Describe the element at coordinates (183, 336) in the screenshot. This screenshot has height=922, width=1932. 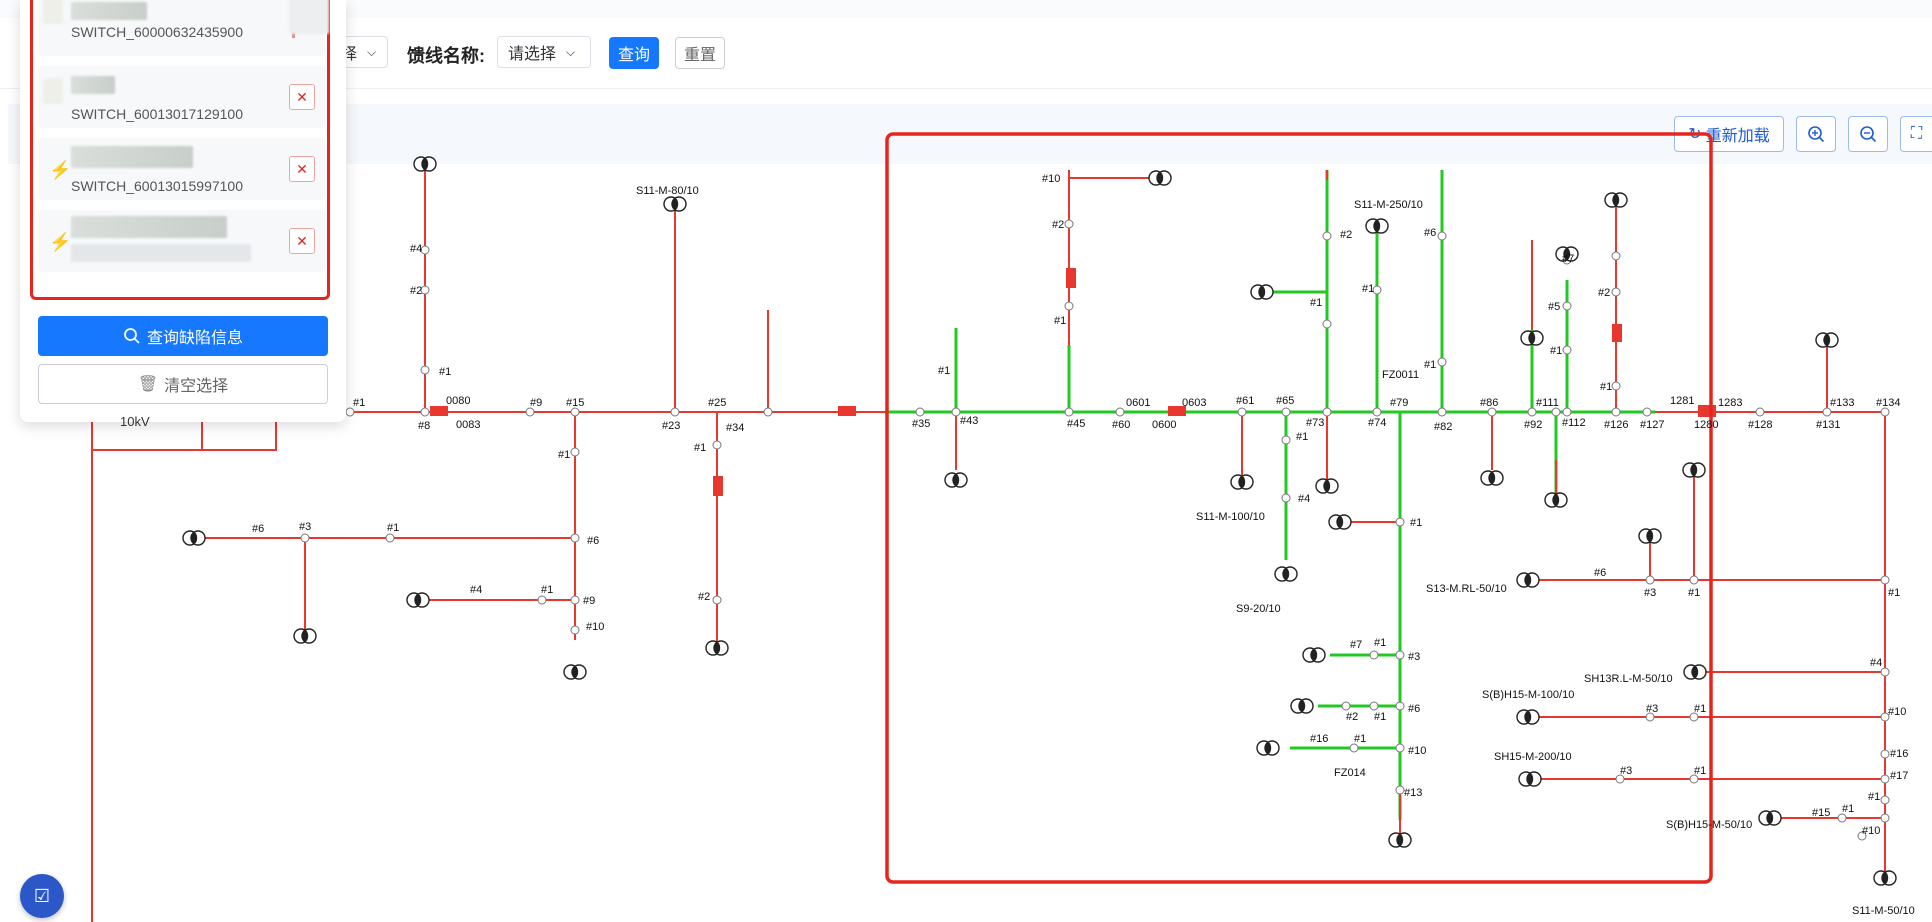
I see `query-defects-button: 查询缺陷信息` at that location.